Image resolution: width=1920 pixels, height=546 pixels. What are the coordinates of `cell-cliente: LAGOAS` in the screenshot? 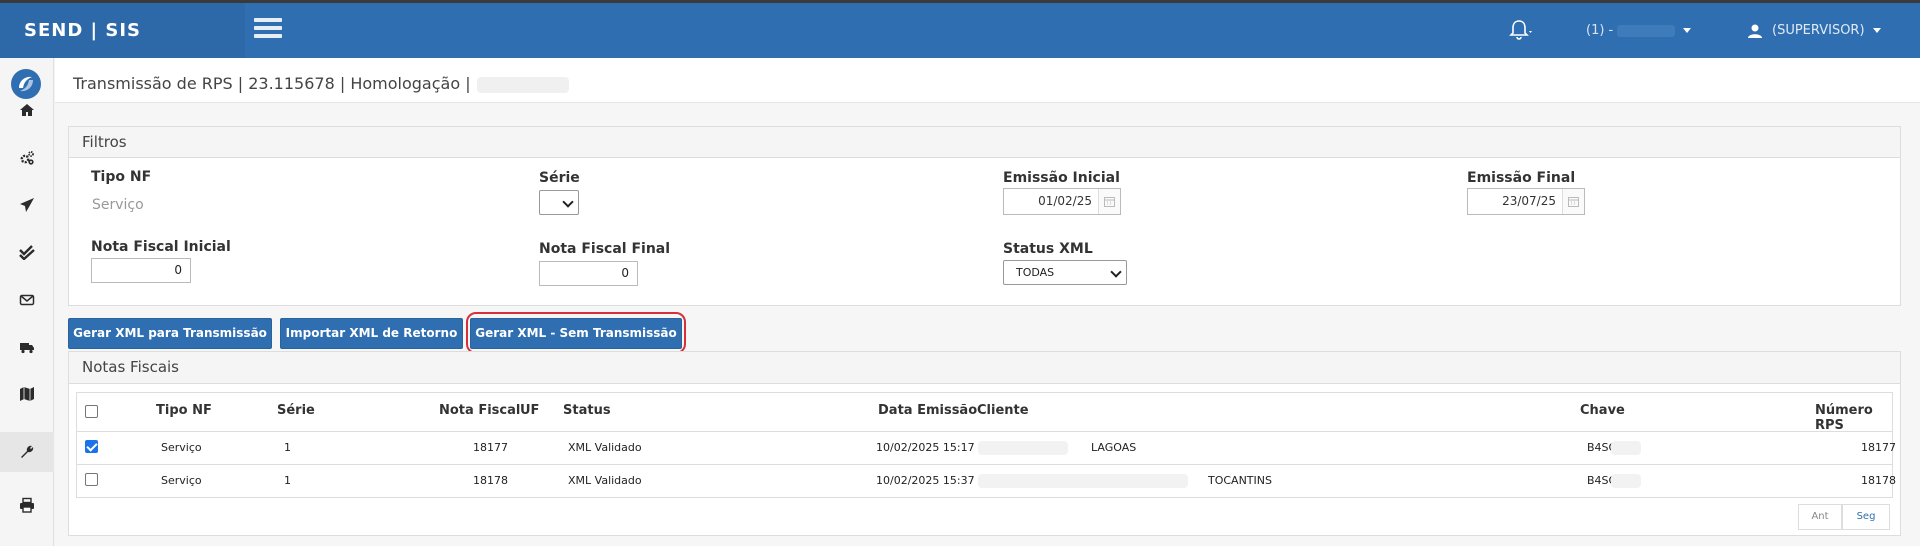 It's located at (1114, 447).